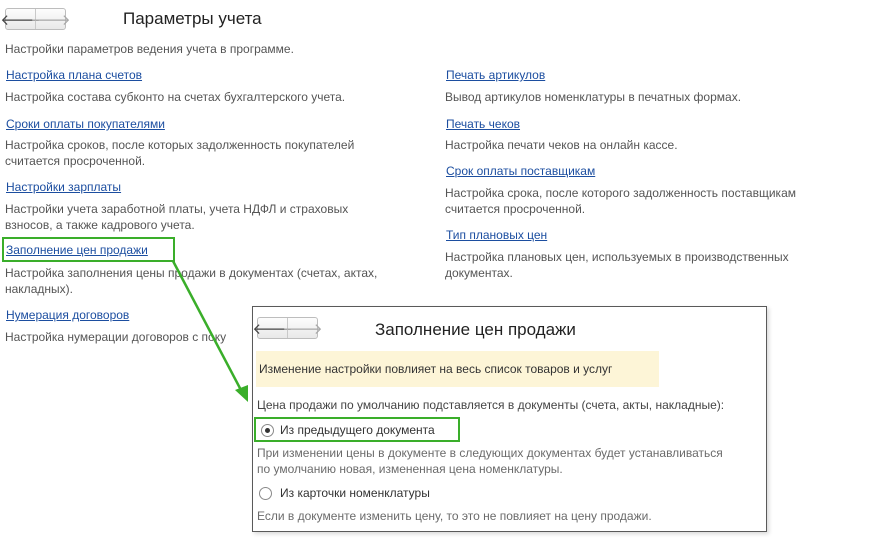 This screenshot has height=542, width=872. What do you see at coordinates (355, 493) in the screenshot?
I see `option-item-card-label: Из карточки номенклатуры` at bounding box center [355, 493].